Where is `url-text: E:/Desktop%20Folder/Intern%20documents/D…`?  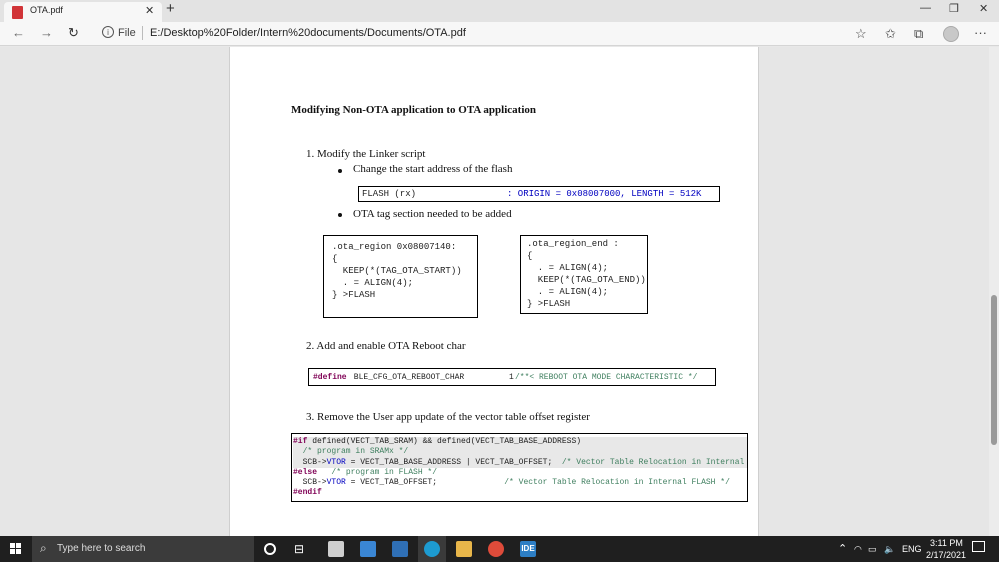
url-text: E:/Desktop%20Folder/Intern%20documents/D… is located at coordinates (308, 33).